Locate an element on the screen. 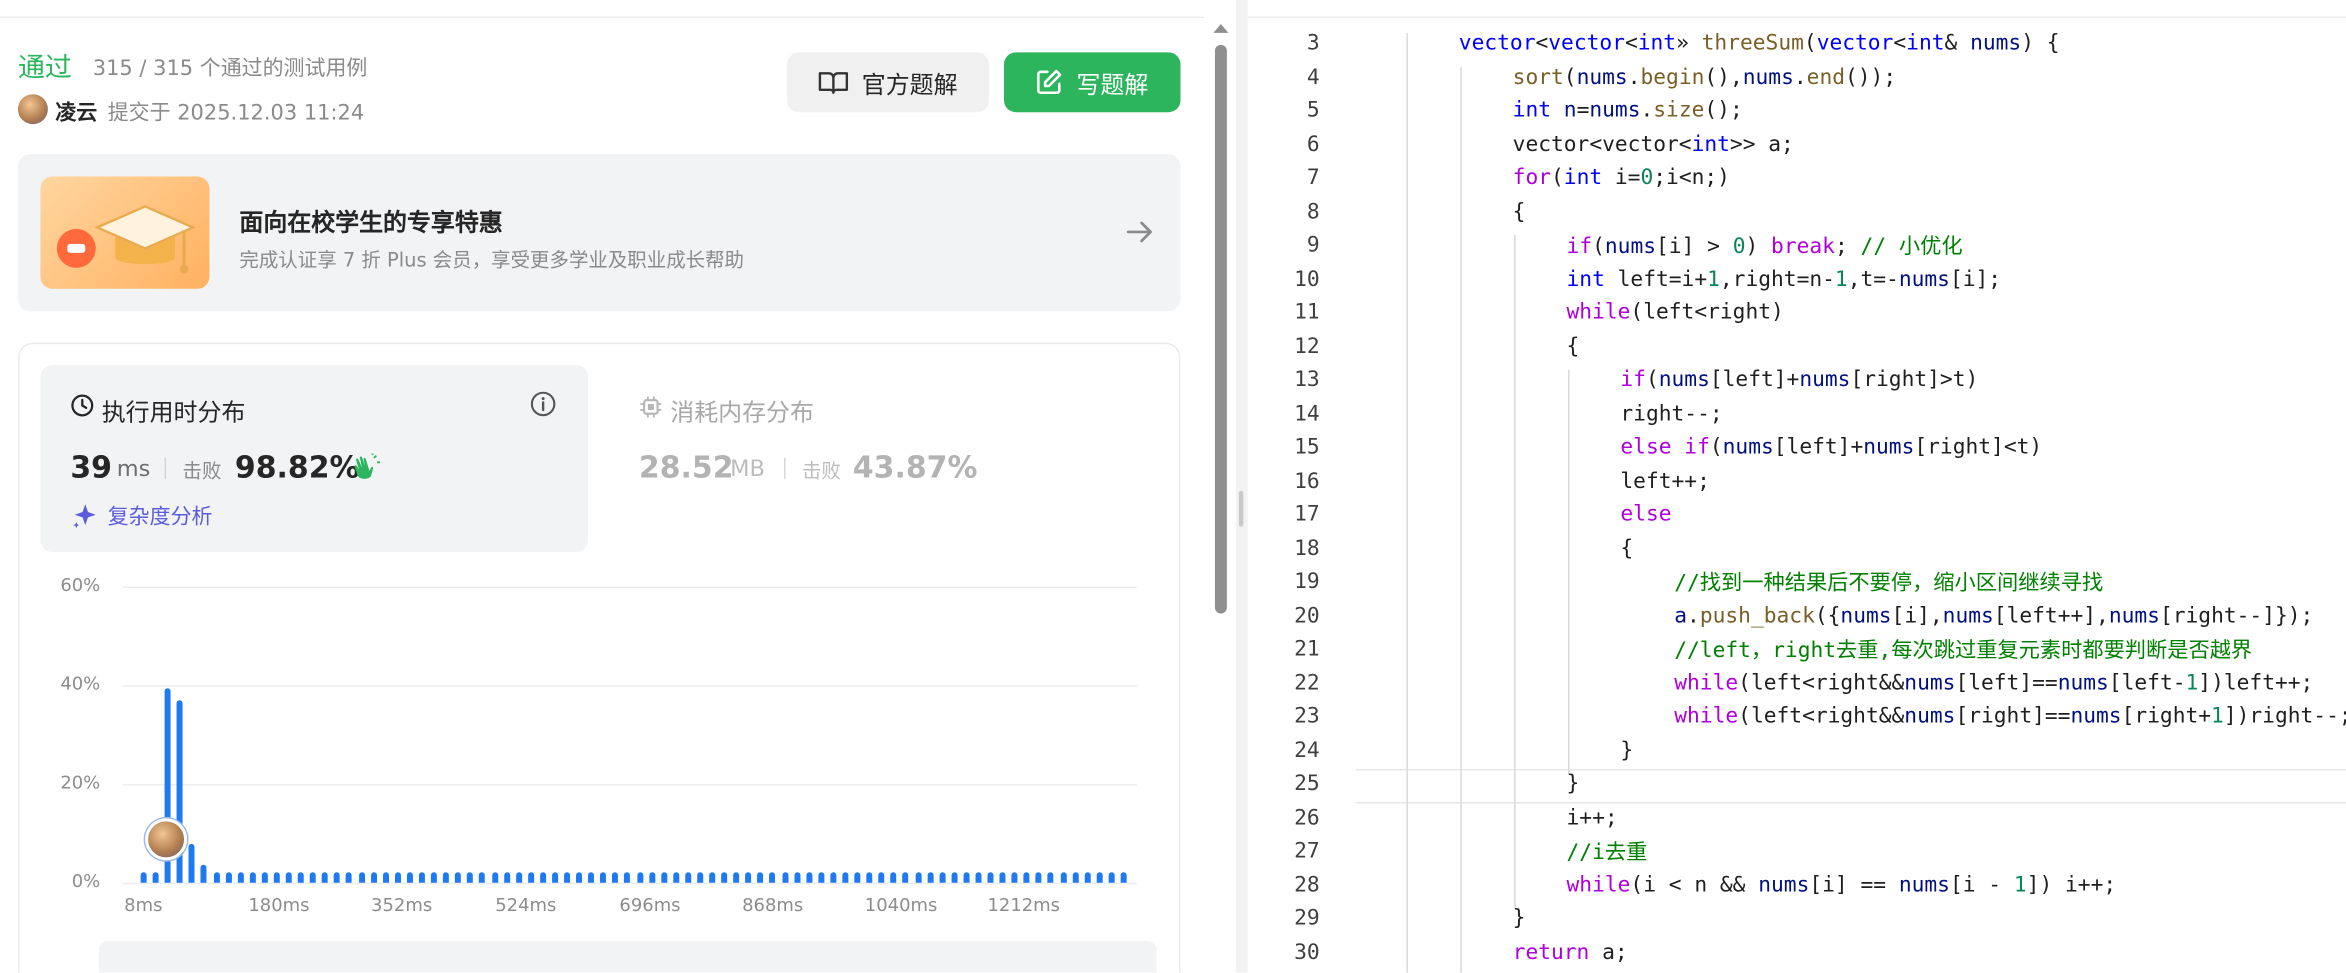 This screenshot has width=2346, height=973. code-line: 25} is located at coordinates (1797, 785).